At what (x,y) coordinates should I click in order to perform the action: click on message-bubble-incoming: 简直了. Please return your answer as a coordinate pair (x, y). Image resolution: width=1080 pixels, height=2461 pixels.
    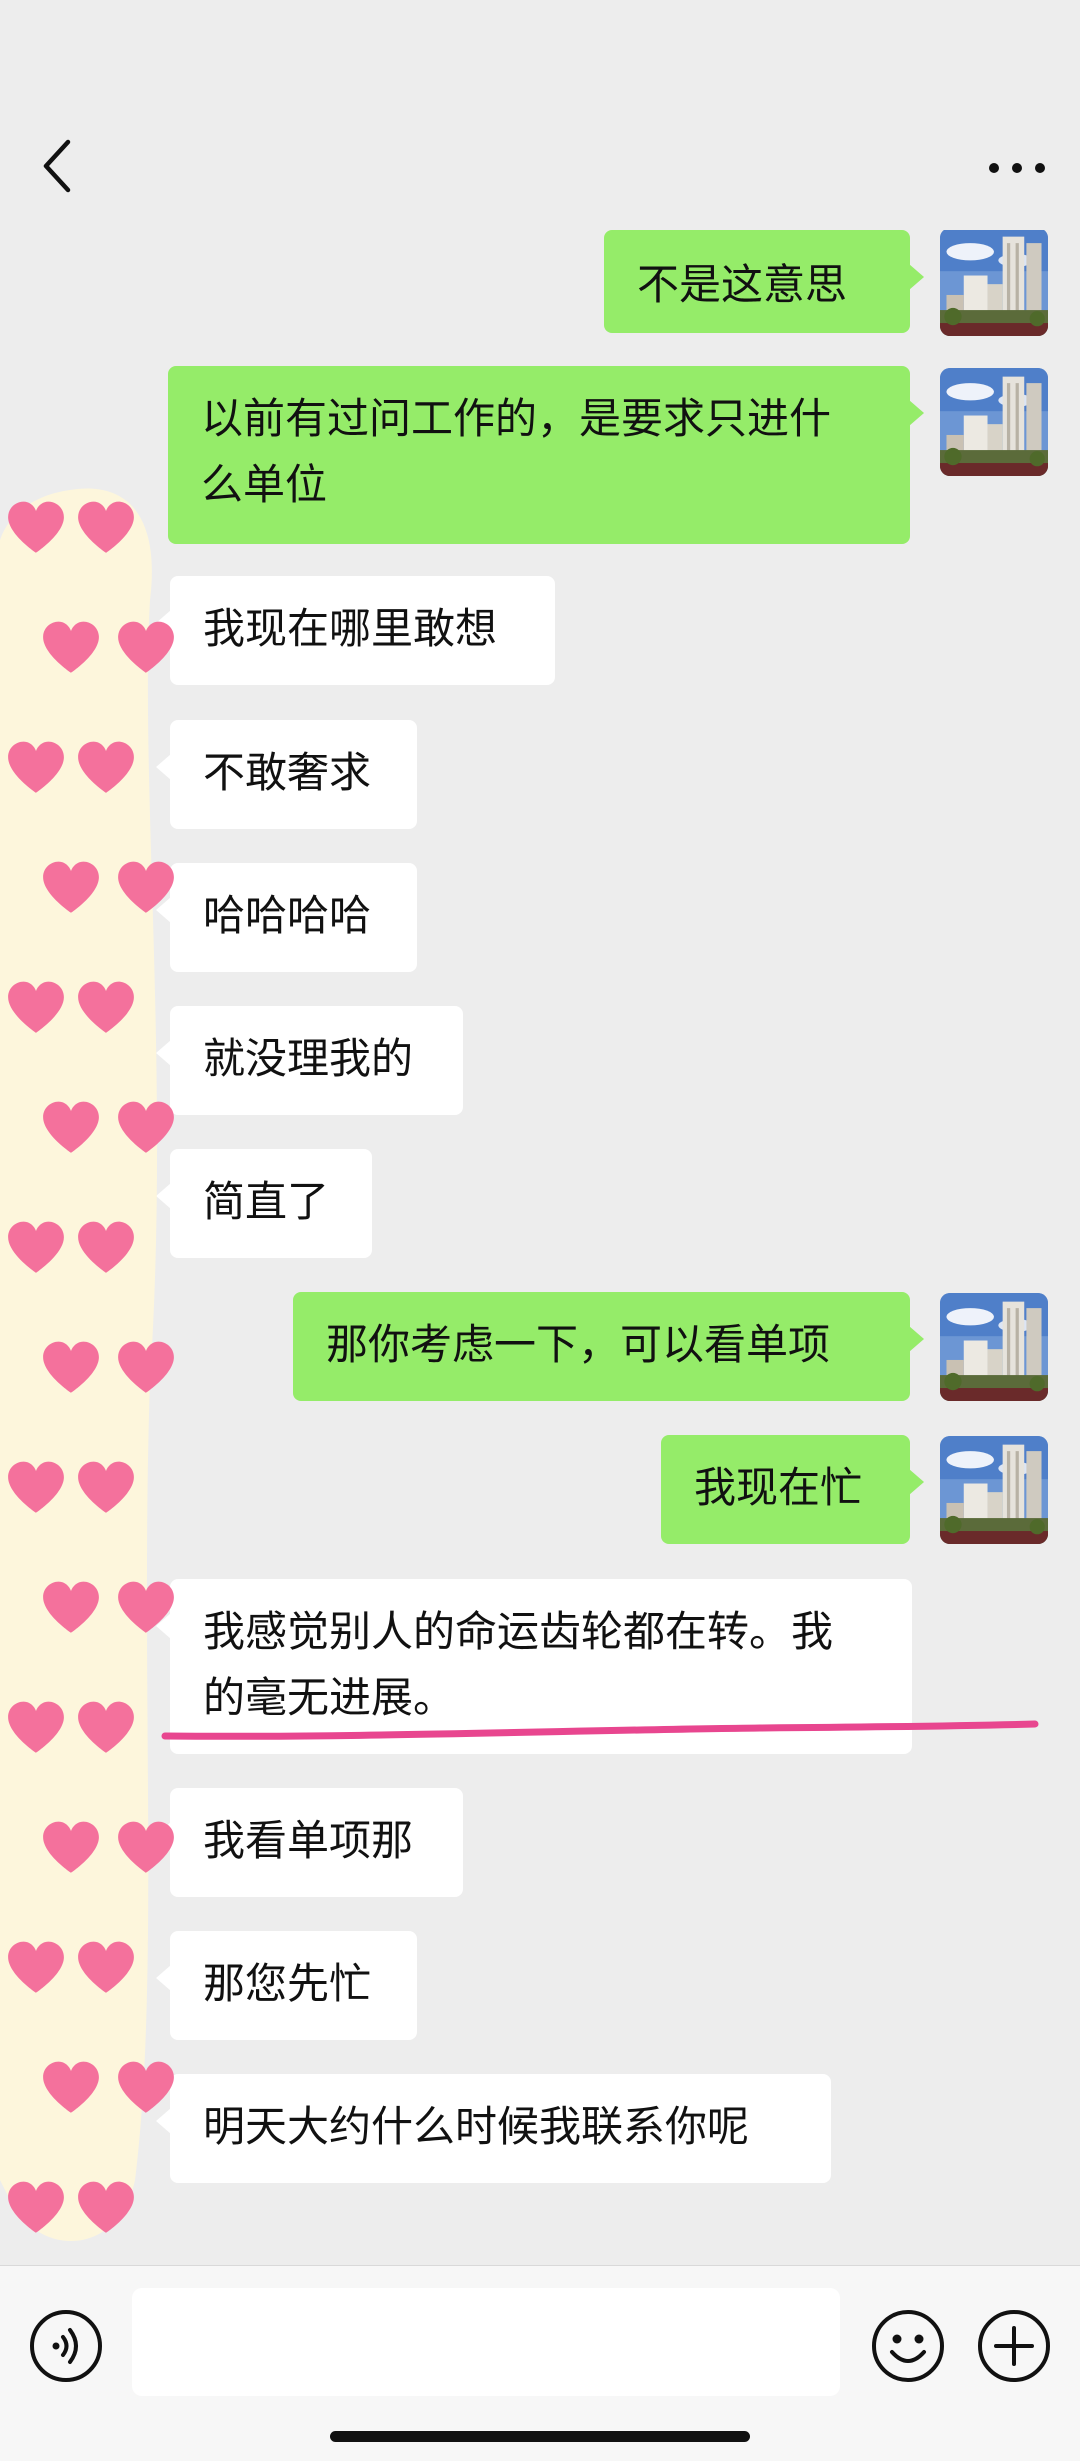
    Looking at the image, I should click on (264, 1203).